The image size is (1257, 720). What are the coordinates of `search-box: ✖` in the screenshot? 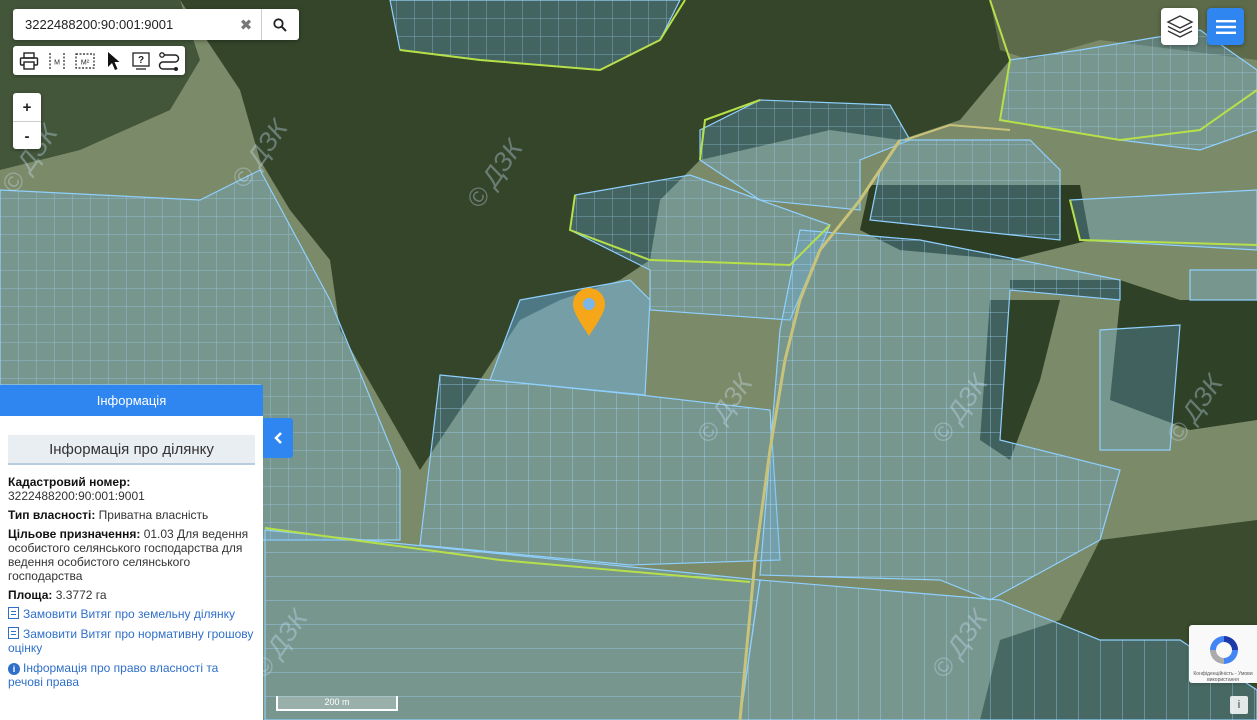 It's located at (156, 24).